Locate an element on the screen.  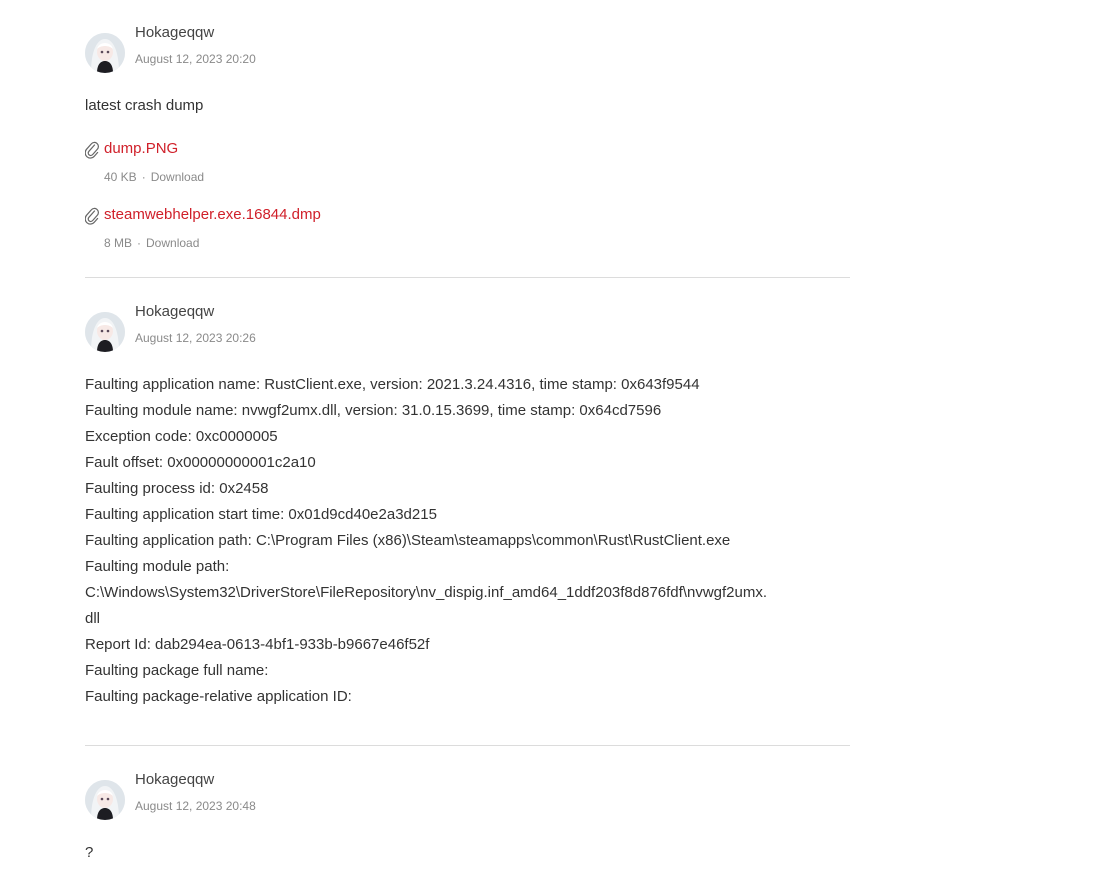
comment-body: ? is located at coordinates (89, 852).